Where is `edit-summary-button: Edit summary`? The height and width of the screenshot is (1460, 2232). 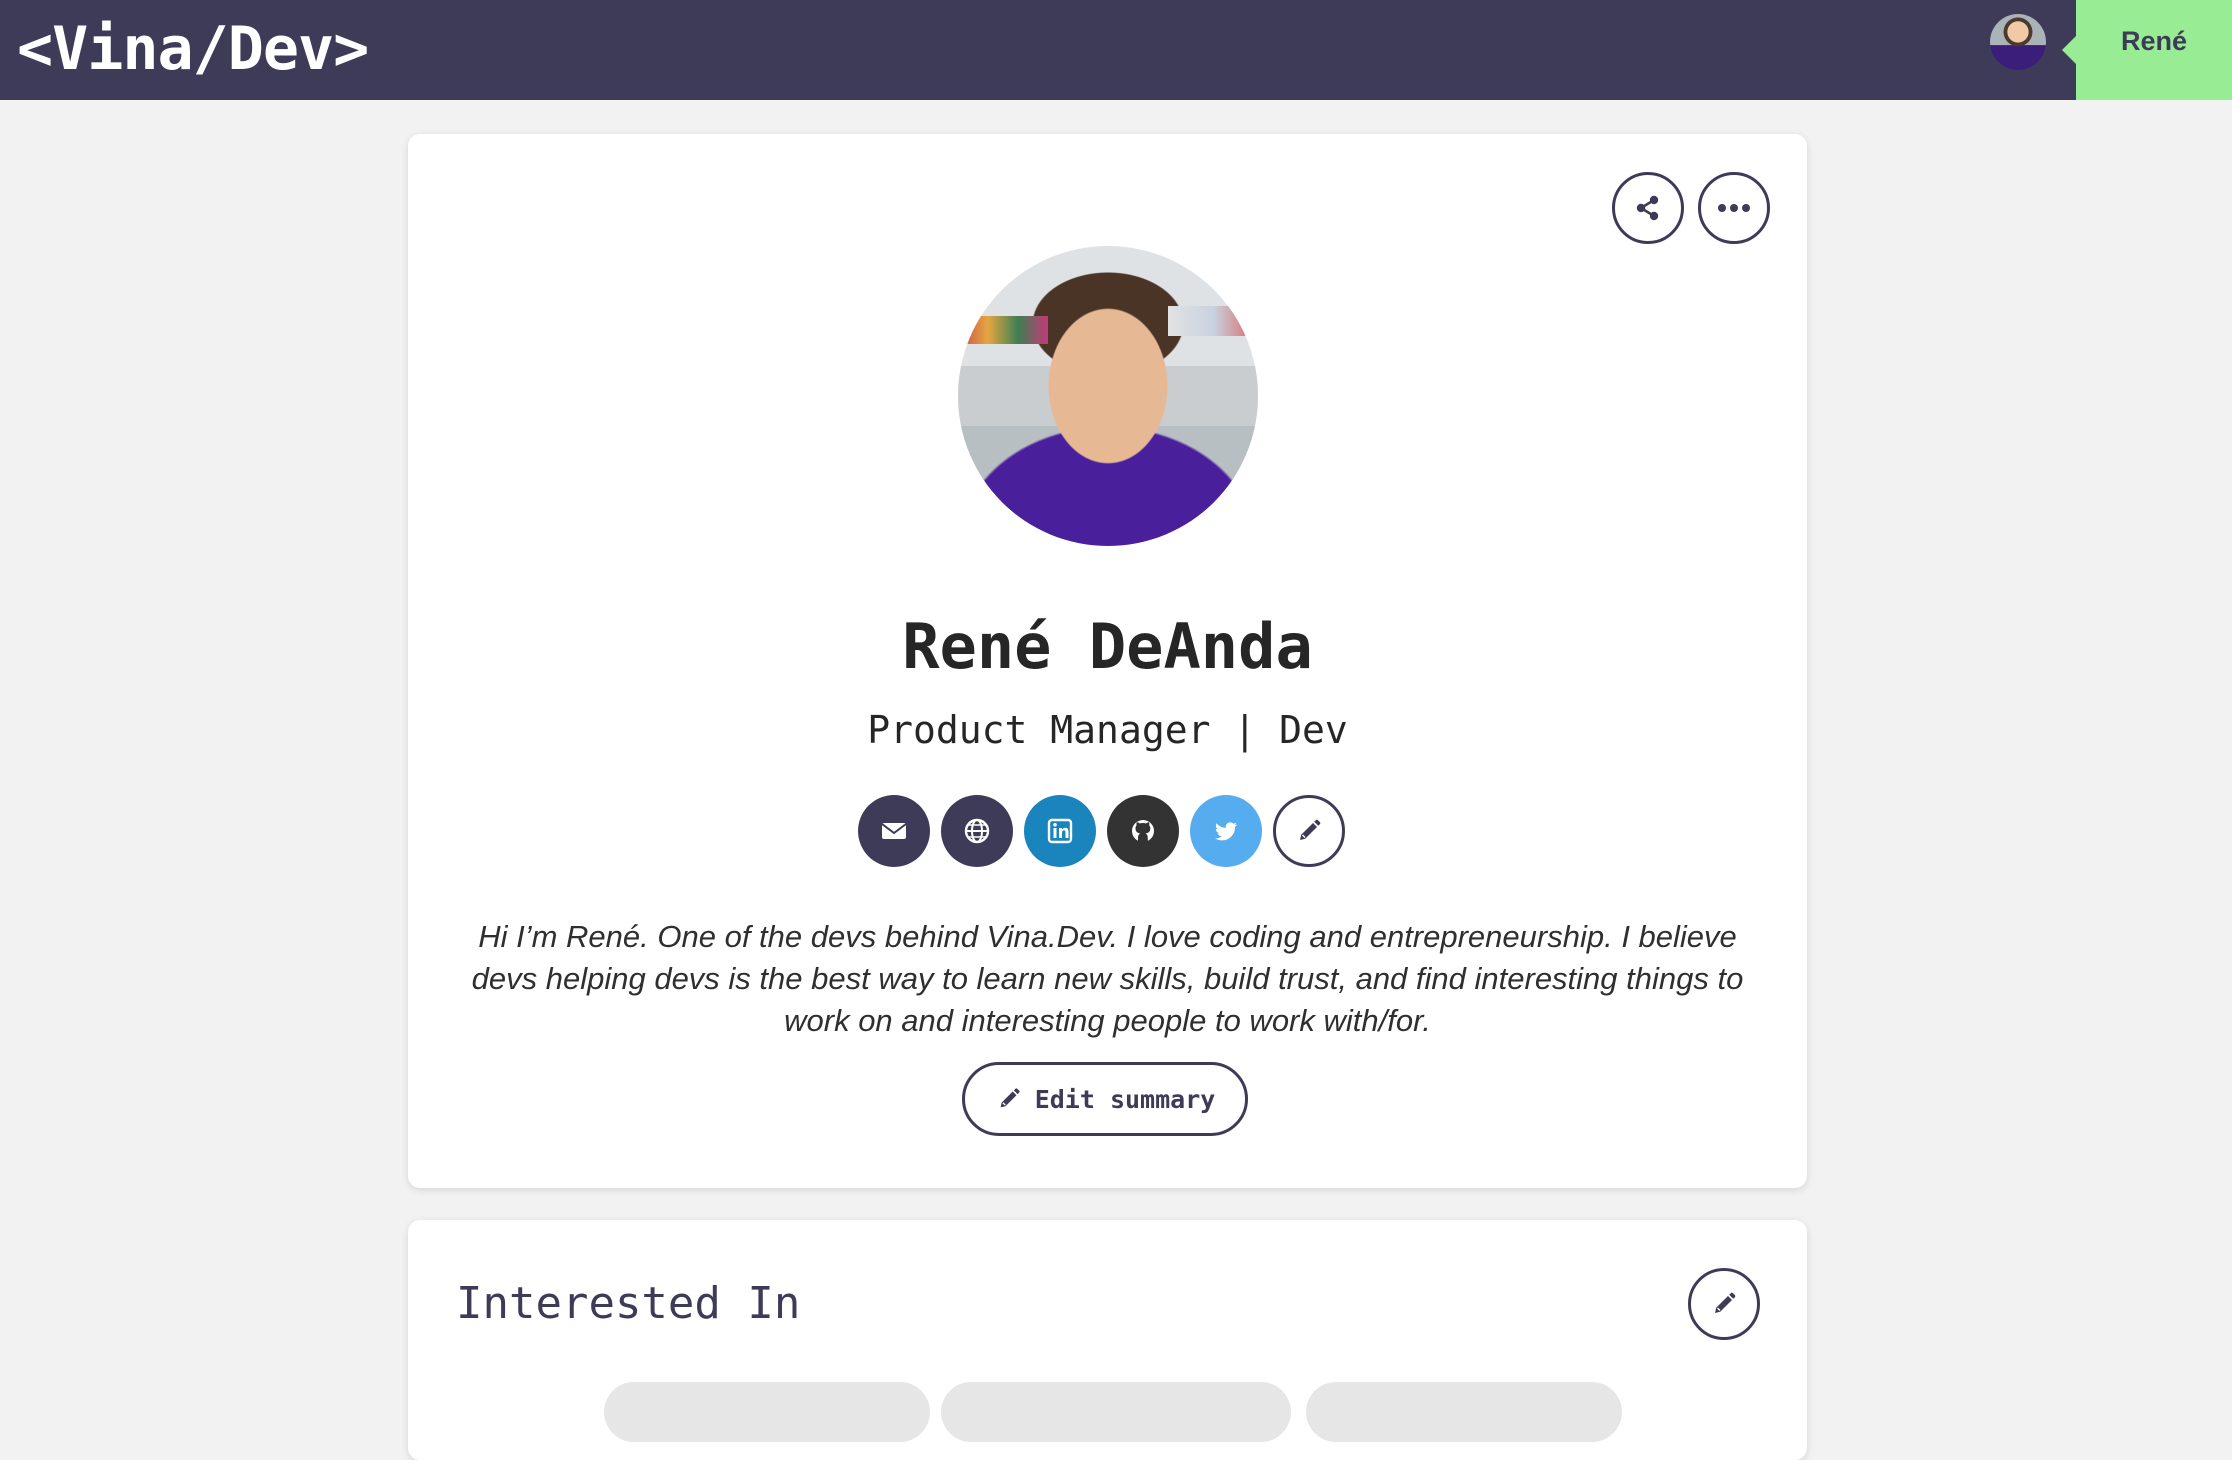
edit-summary-button: Edit summary is located at coordinates (1105, 1099).